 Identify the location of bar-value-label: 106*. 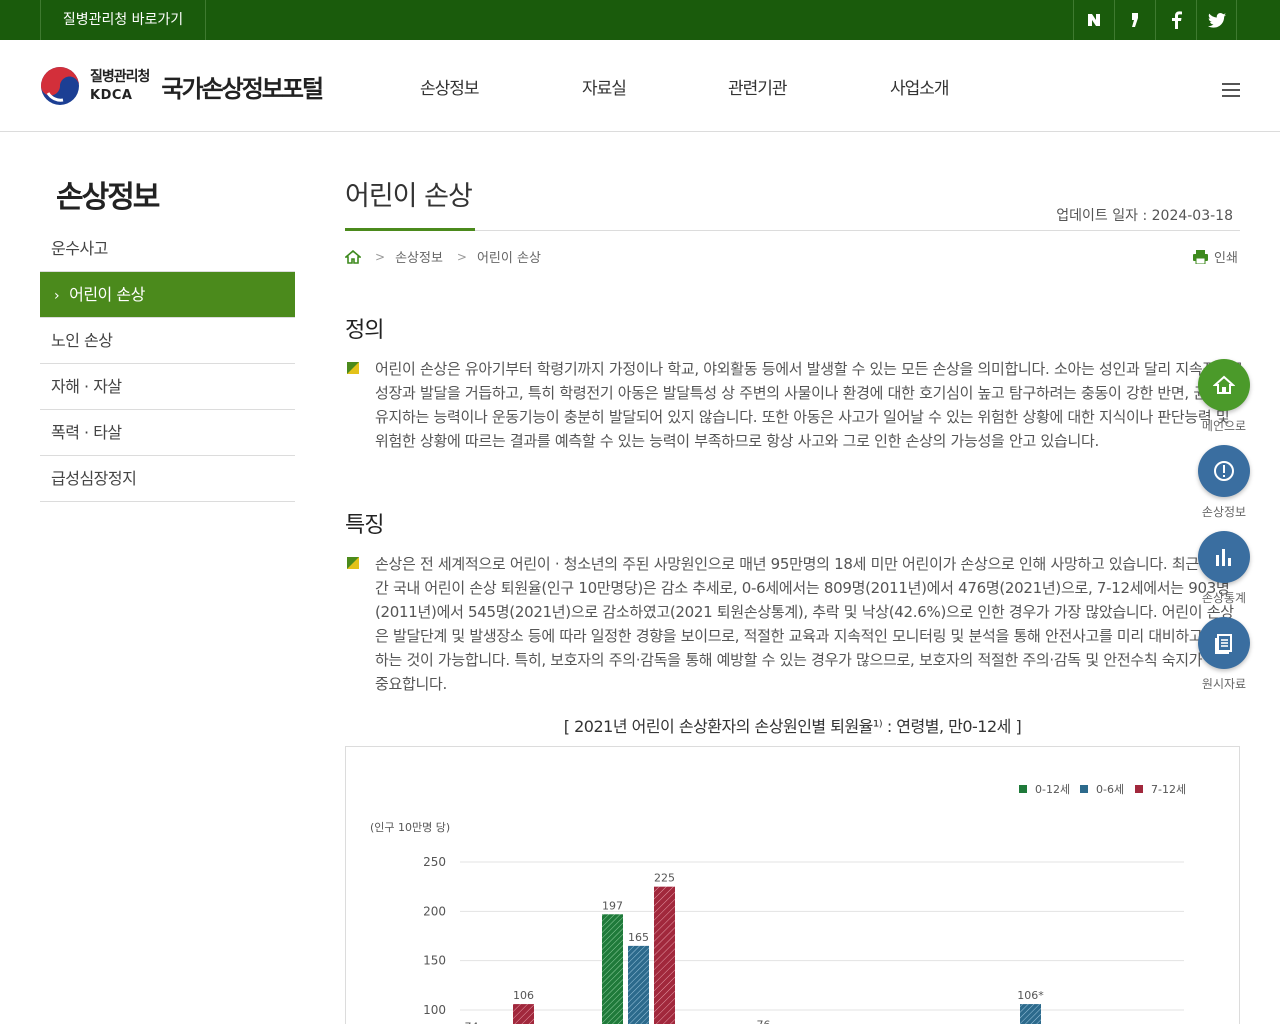
(1030, 995).